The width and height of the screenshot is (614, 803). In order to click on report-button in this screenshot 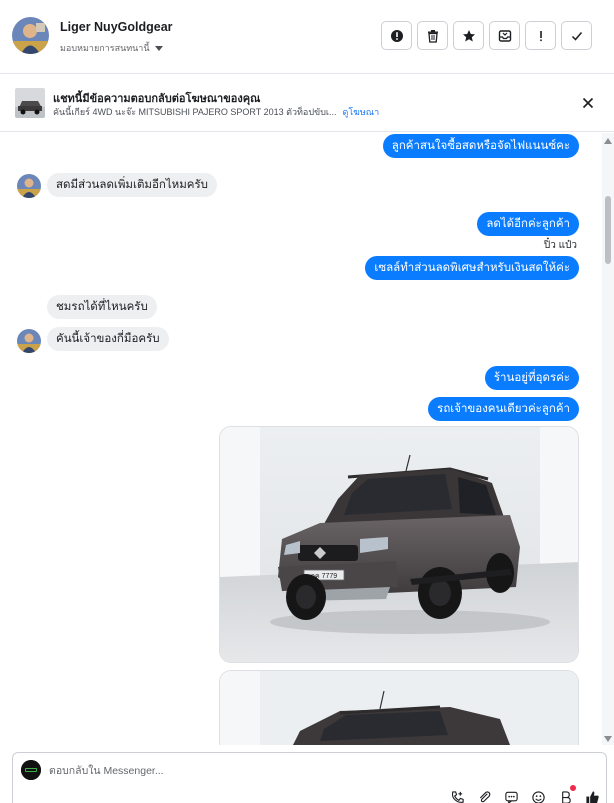, I will do `click(396, 35)`.